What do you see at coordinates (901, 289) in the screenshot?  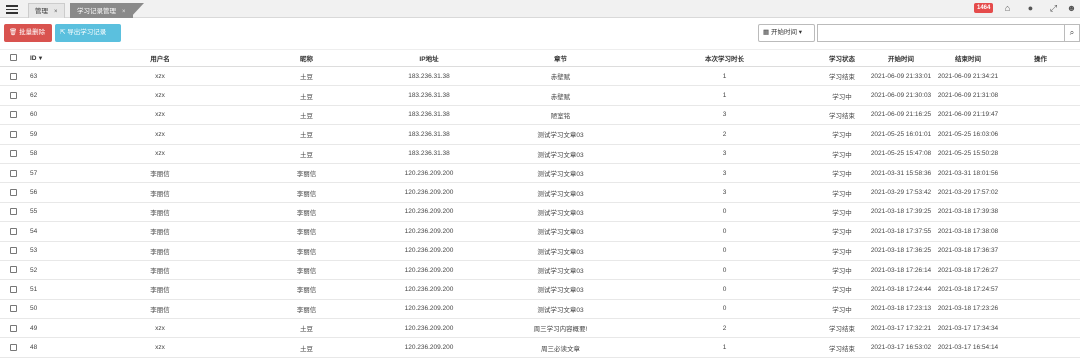 I see `cell-start: 2021-03-18 17:24:44` at bounding box center [901, 289].